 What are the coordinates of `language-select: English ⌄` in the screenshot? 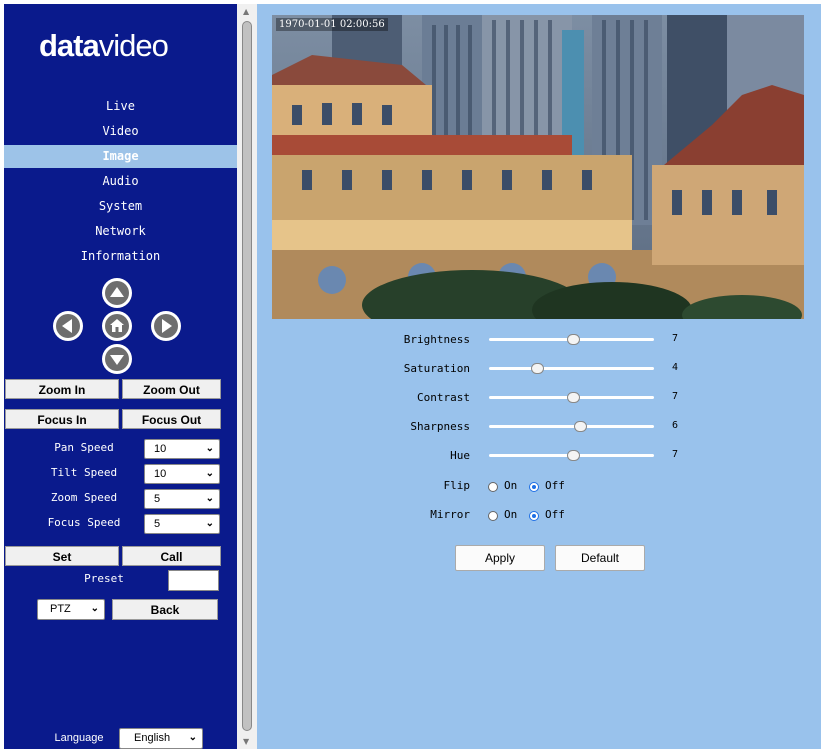 It's located at (161, 738).